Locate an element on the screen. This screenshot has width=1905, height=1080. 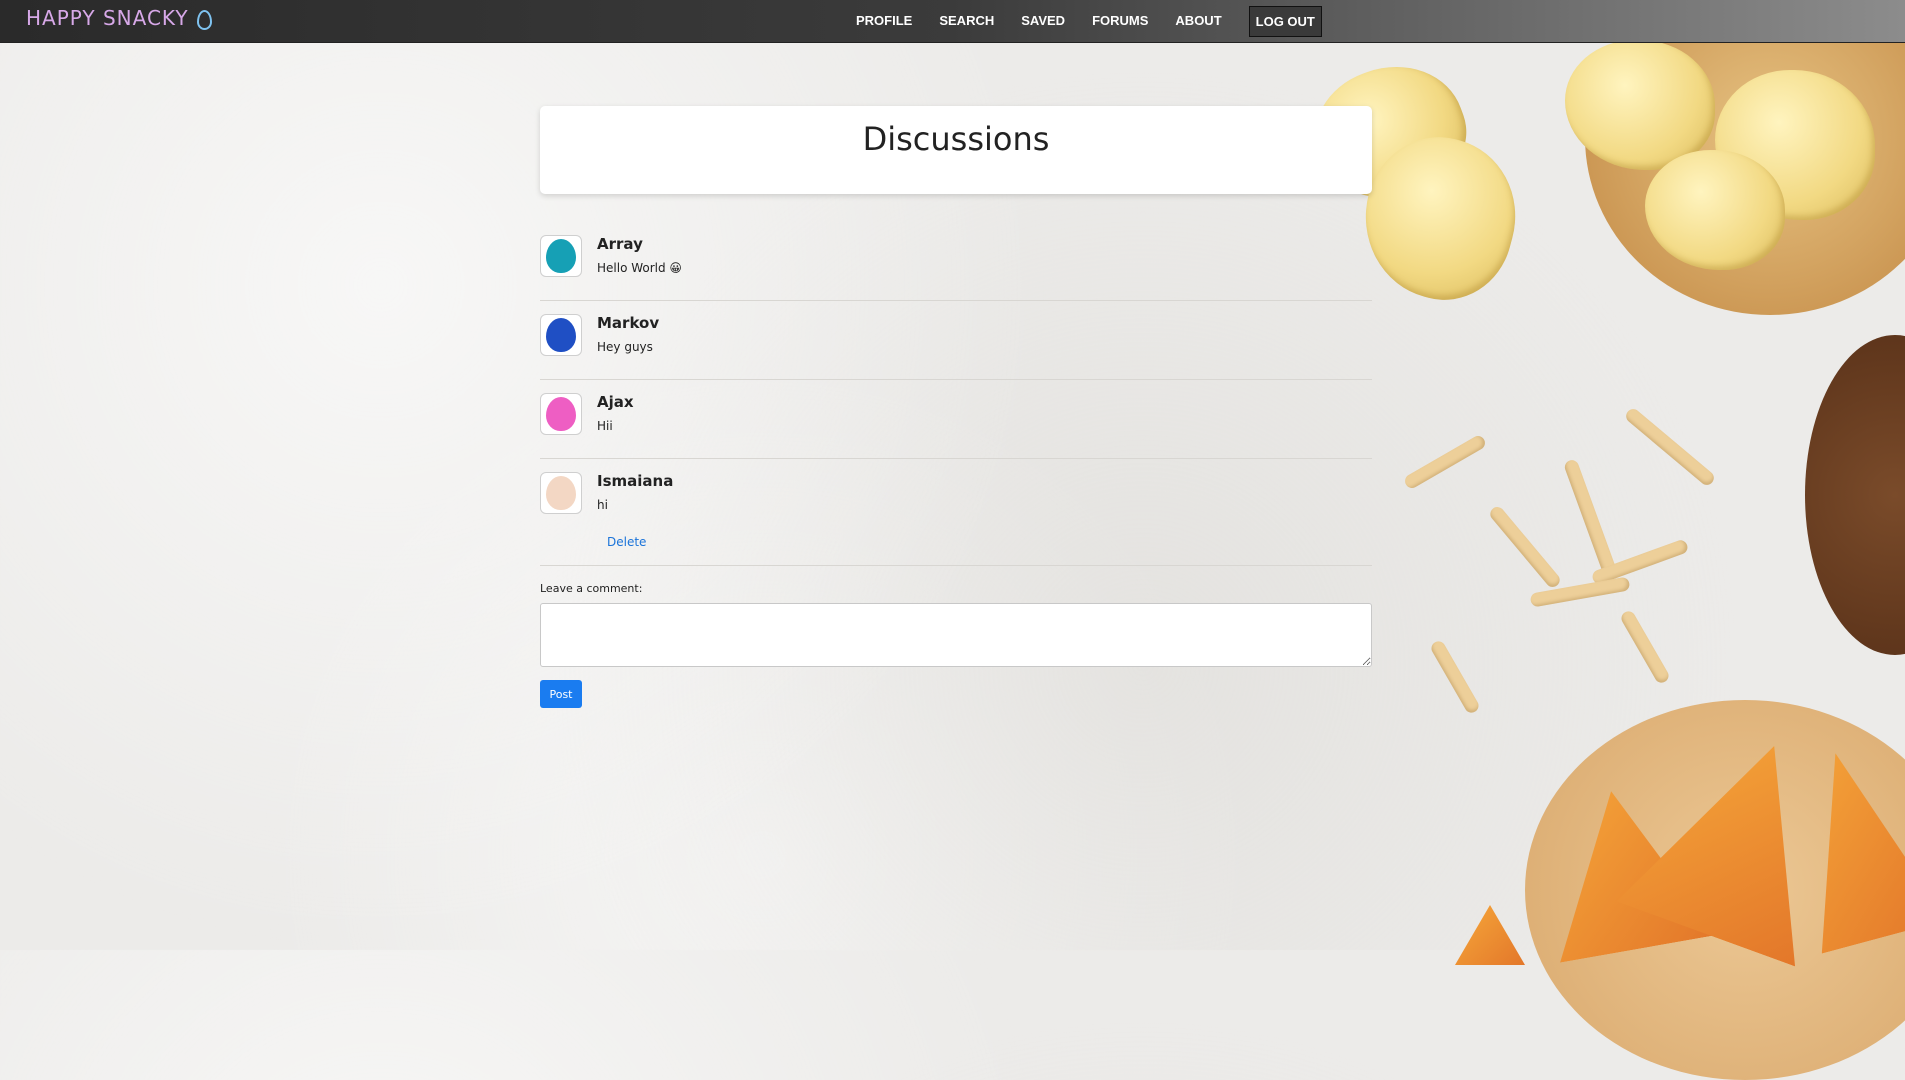
post-button: Post is located at coordinates (561, 694).